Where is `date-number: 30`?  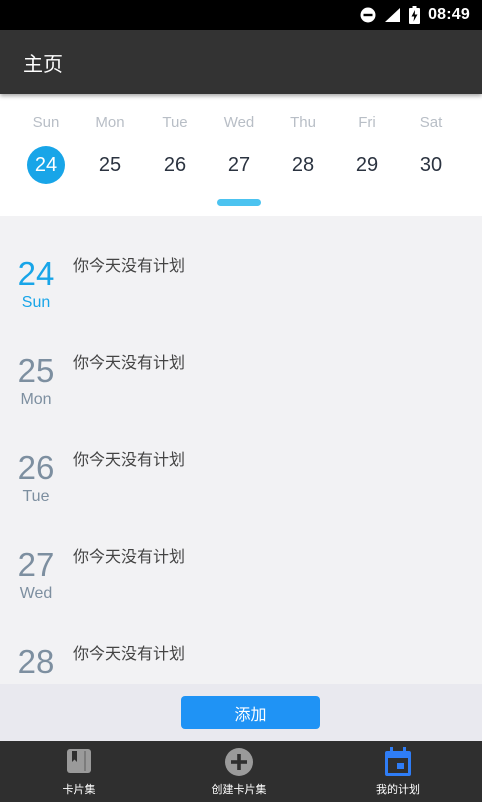
date-number: 30 is located at coordinates (431, 165).